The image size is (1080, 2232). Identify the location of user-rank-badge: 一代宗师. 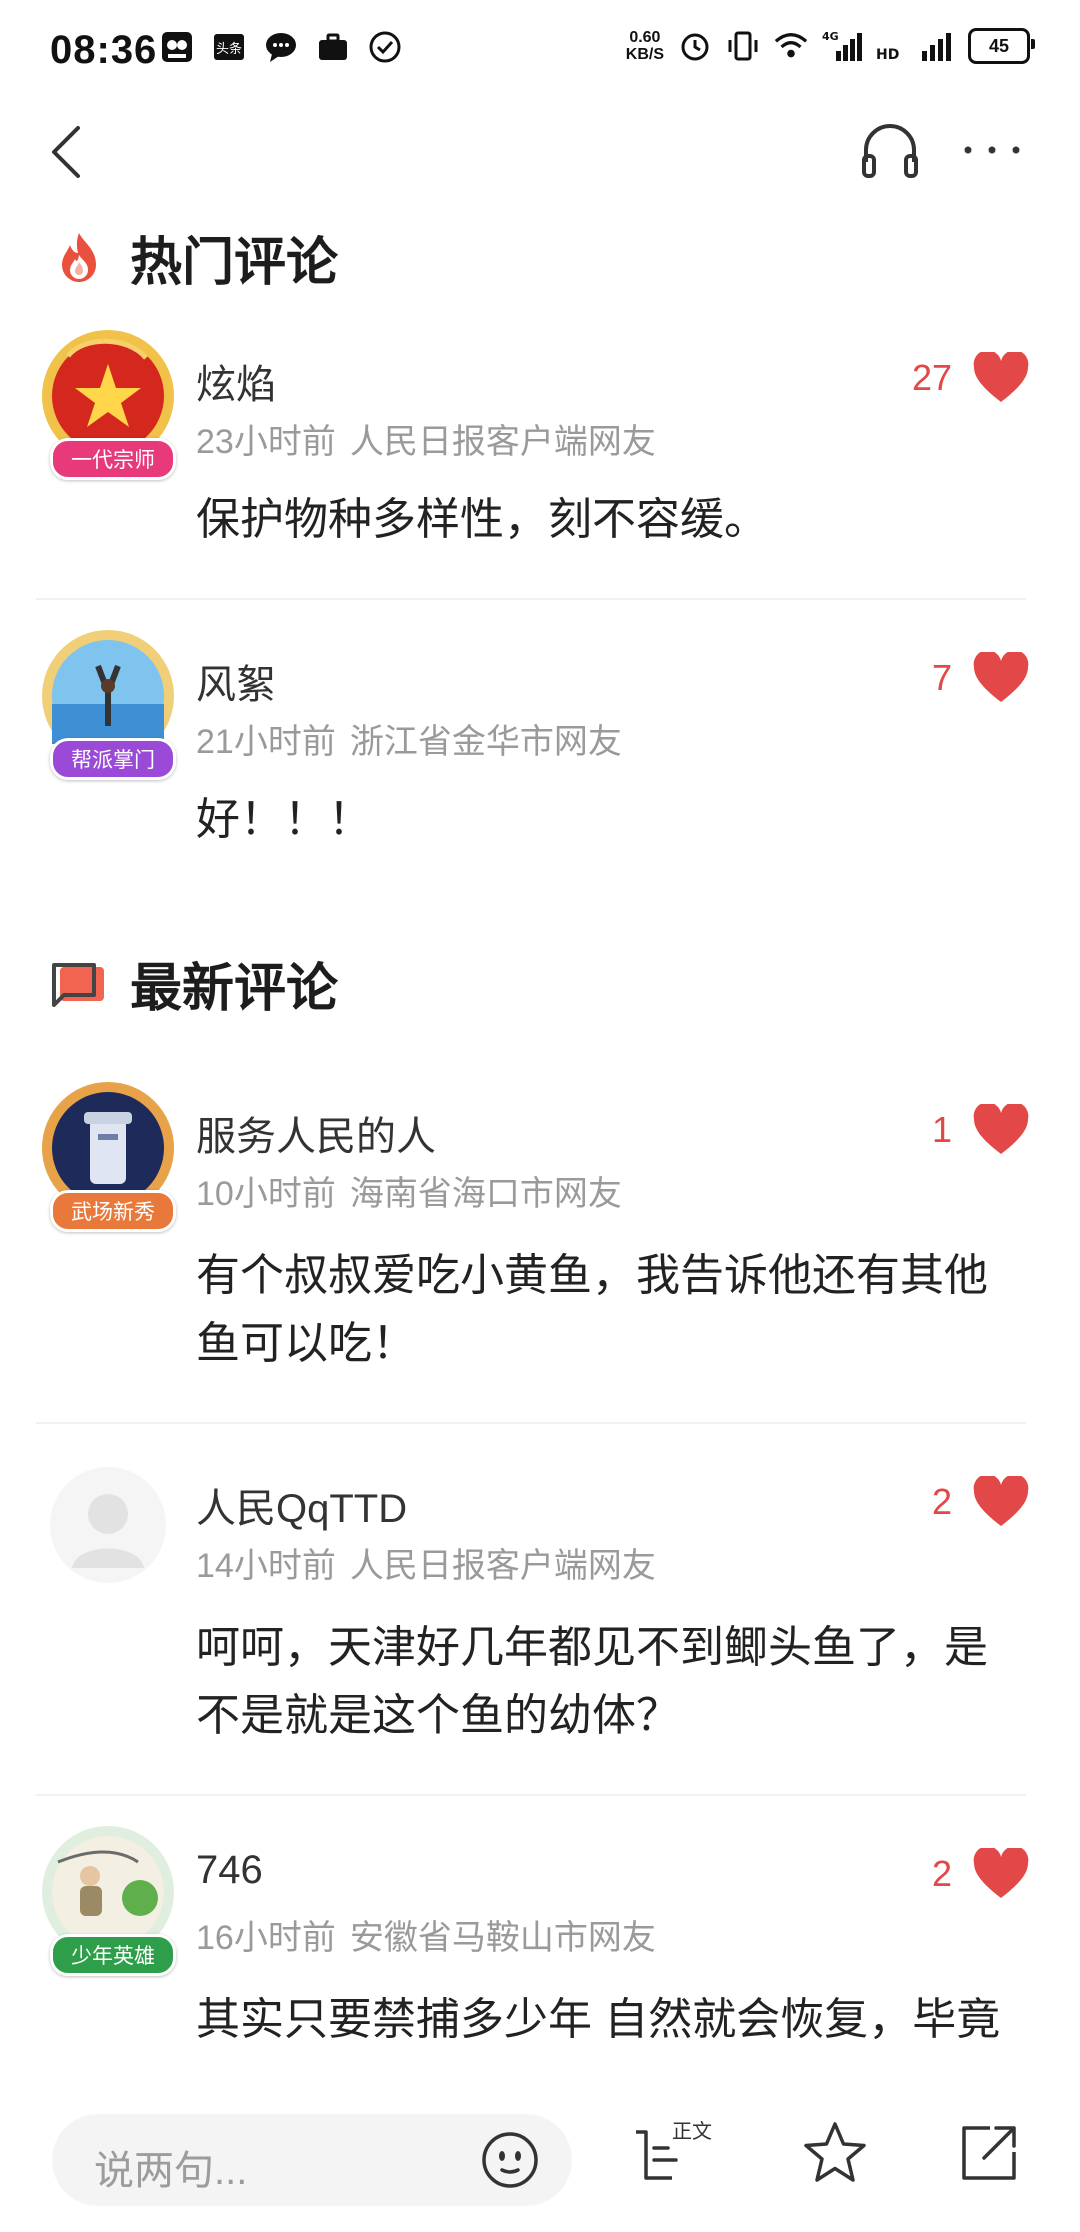
(113, 459).